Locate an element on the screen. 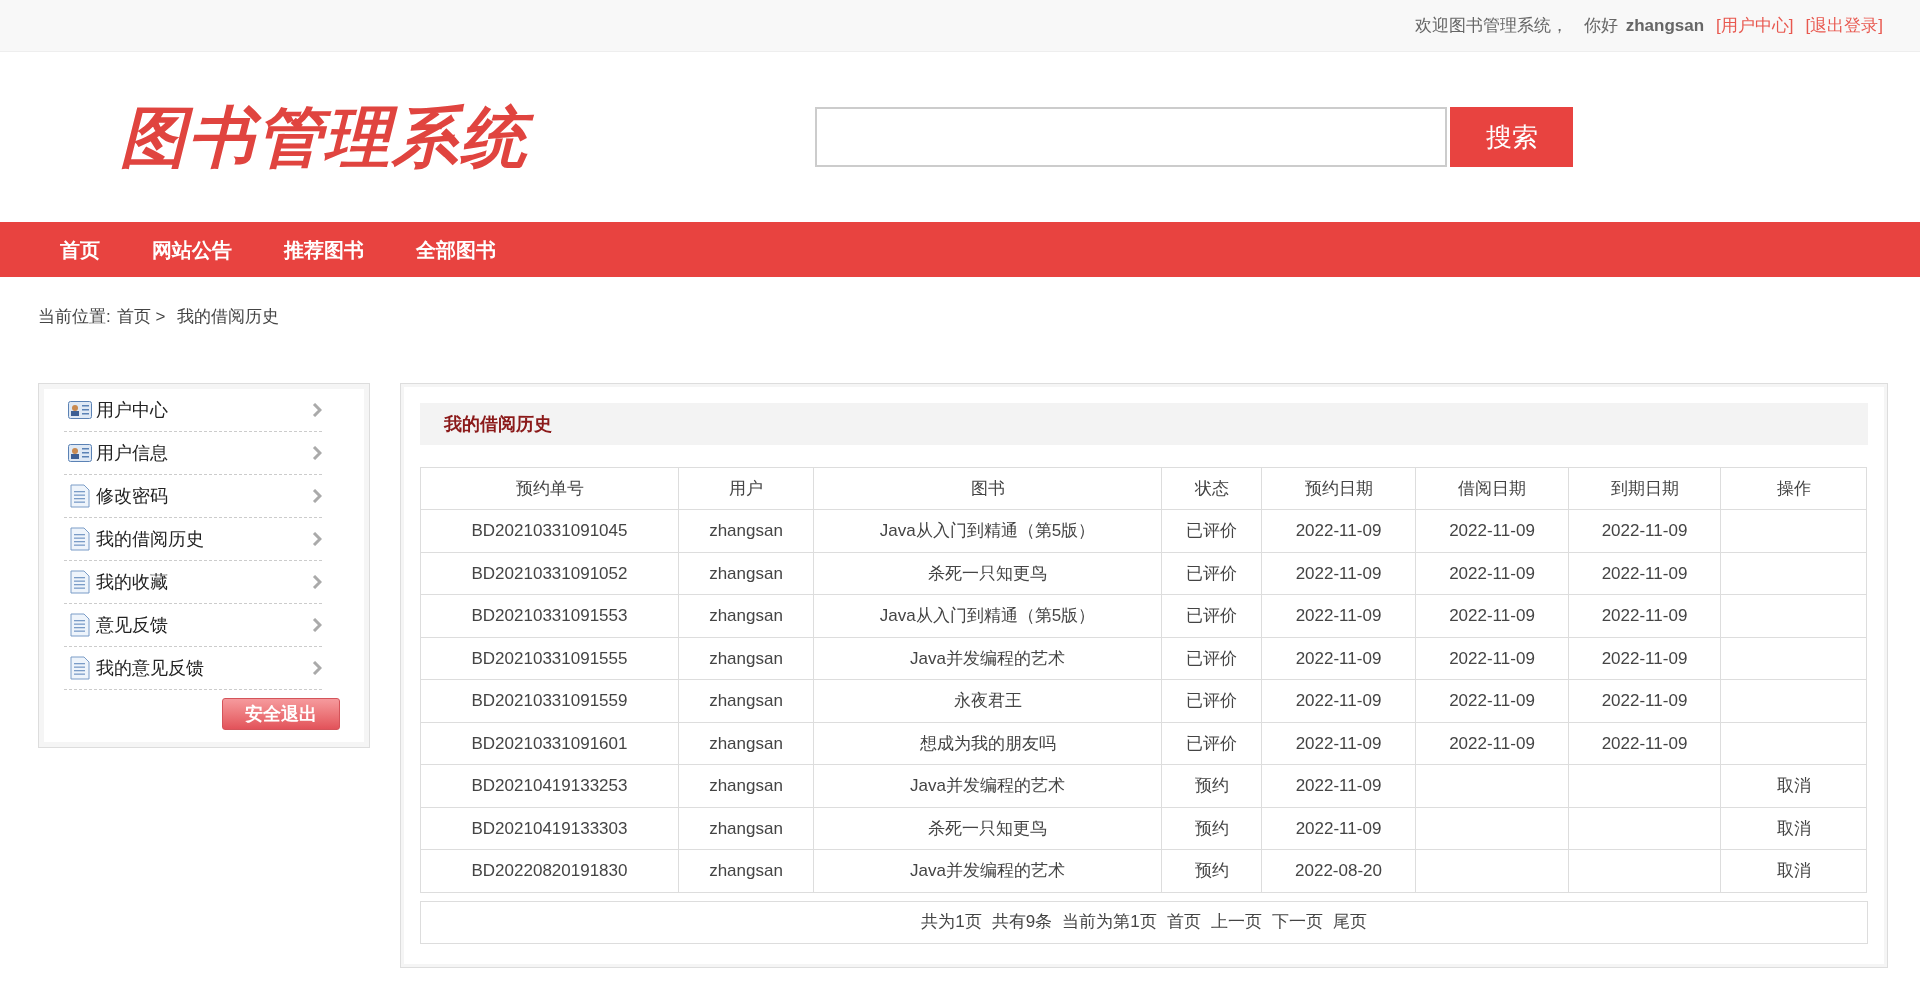 Image resolution: width=1920 pixels, height=992 pixels. search-button: 搜索 is located at coordinates (1511, 137).